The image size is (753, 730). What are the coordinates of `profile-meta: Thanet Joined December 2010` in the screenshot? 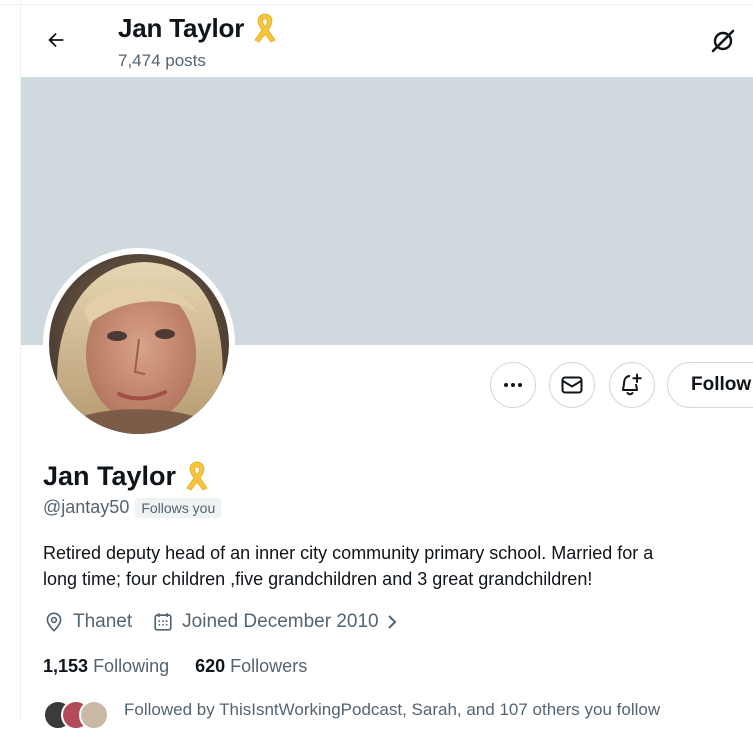 It's located at (222, 622).